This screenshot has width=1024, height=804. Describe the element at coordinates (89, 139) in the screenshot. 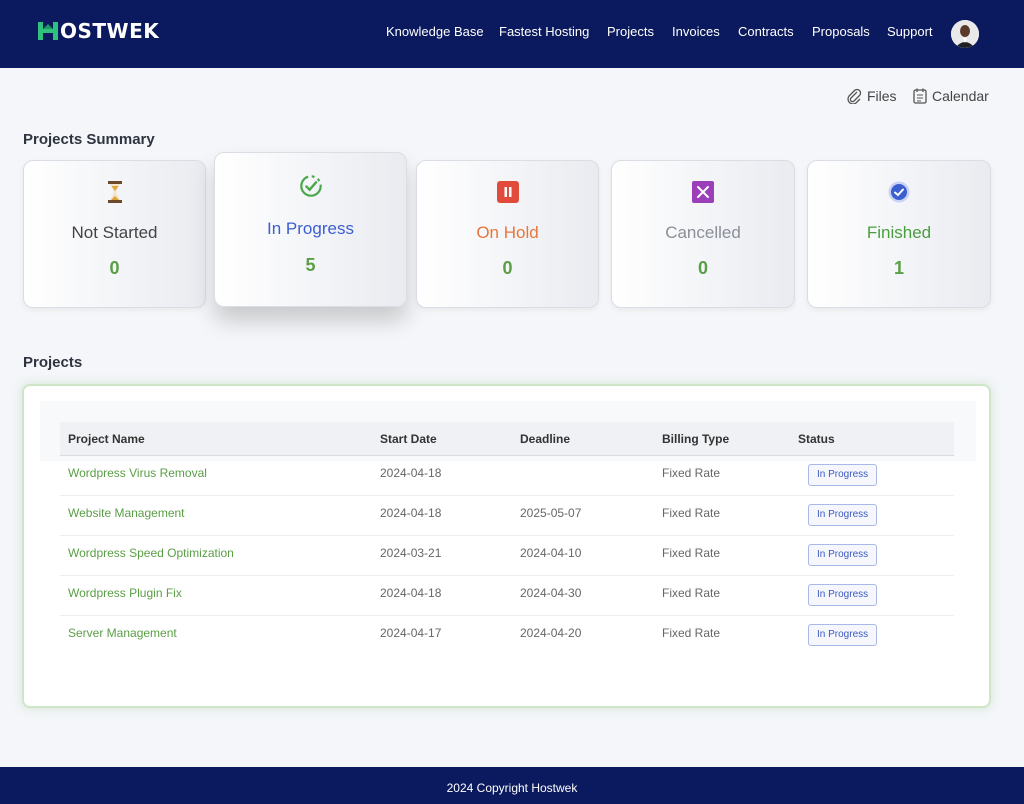

I see `projects-summary-title: Projects Summary` at that location.